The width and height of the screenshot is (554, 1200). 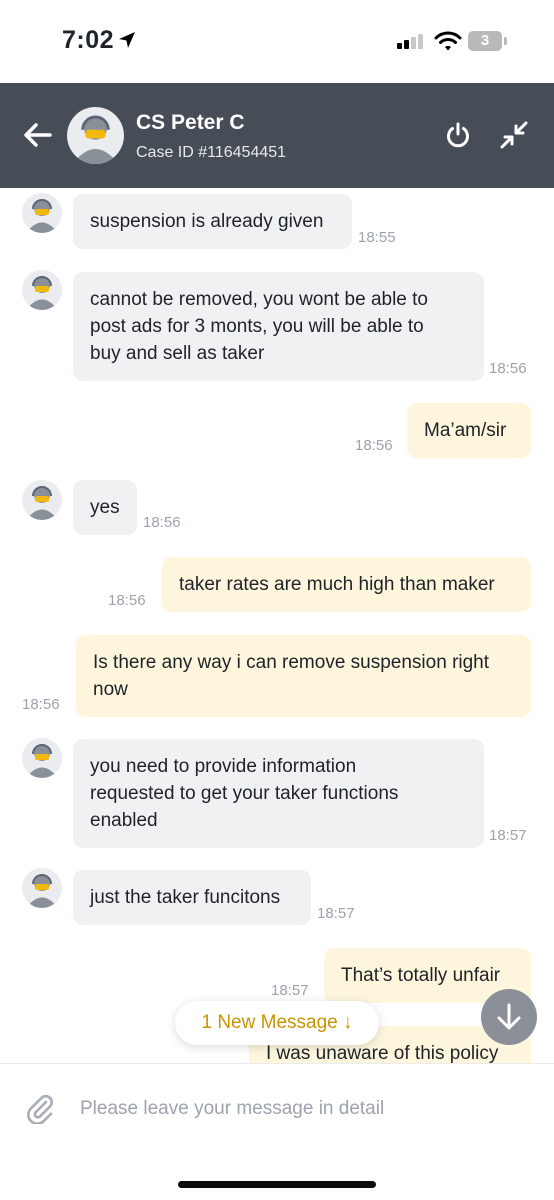 What do you see at coordinates (485, 41) in the screenshot?
I see `battery-level: 3` at bounding box center [485, 41].